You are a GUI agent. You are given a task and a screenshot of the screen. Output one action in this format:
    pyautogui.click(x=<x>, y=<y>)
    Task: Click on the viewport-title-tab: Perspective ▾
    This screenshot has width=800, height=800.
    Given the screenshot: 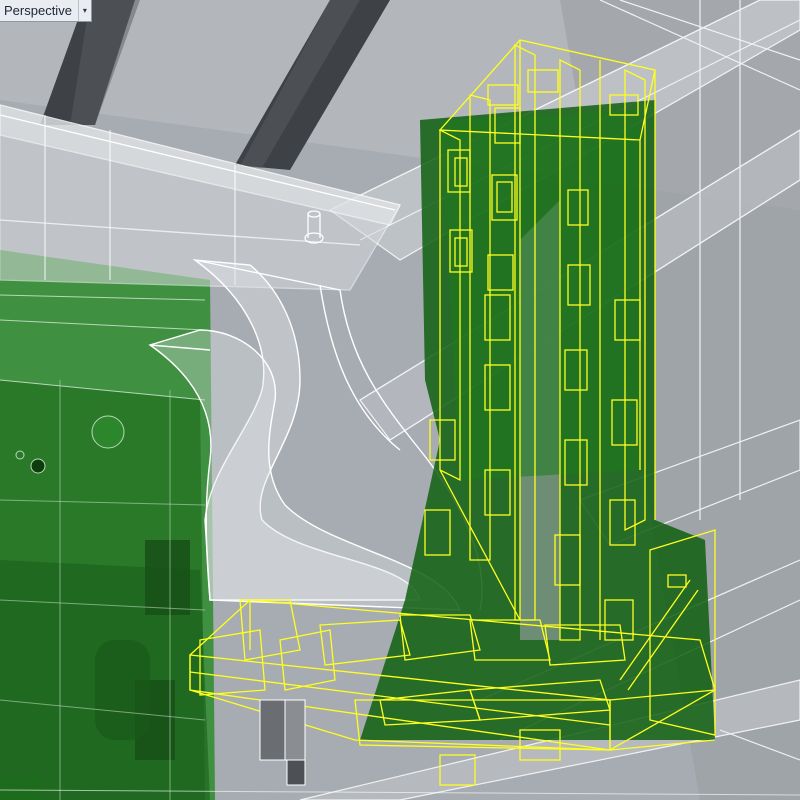 What is the action you would take?
    pyautogui.click(x=46, y=11)
    